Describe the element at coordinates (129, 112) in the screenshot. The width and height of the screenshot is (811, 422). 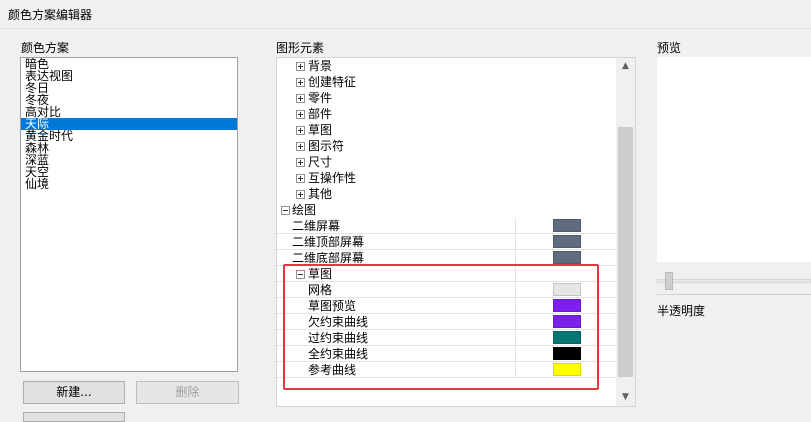
I see `color-scheme-item: 高对比` at that location.